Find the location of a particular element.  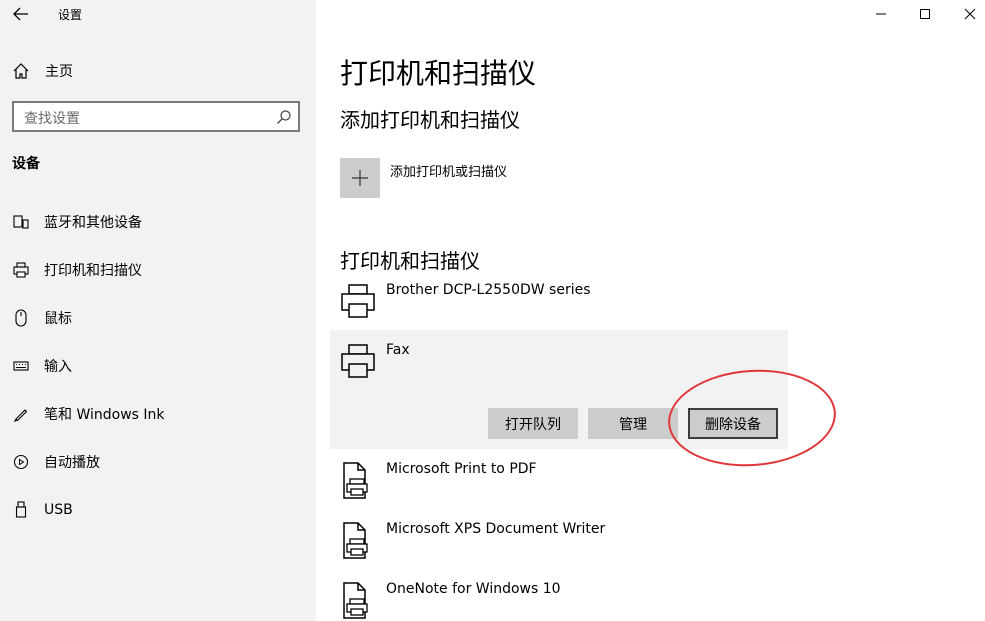

back-button is located at coordinates (21, 14).